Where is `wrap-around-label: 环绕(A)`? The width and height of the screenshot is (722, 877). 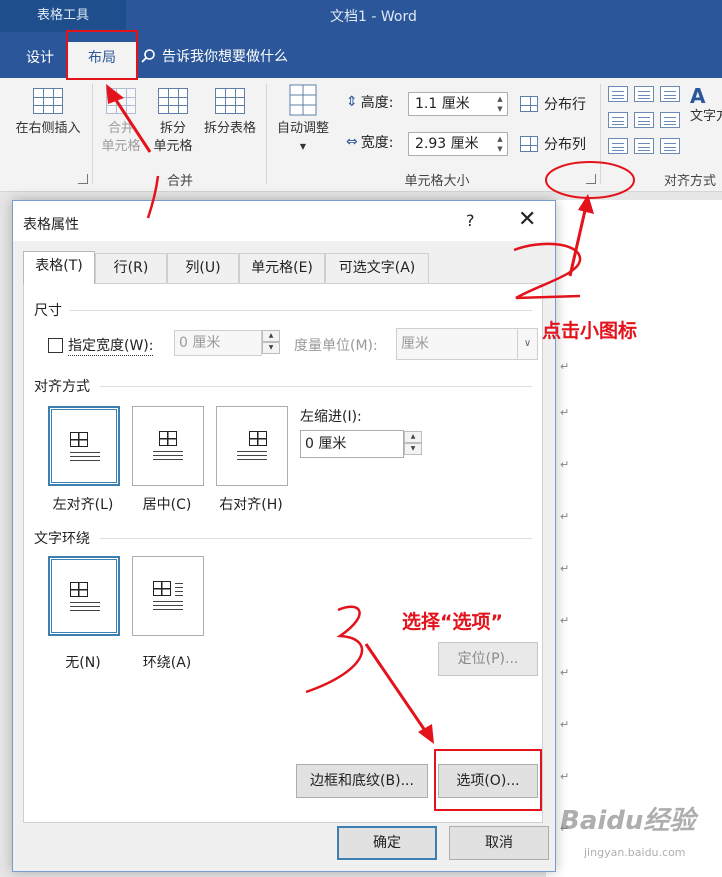
wrap-around-label: 环绕(A) is located at coordinates (167, 663).